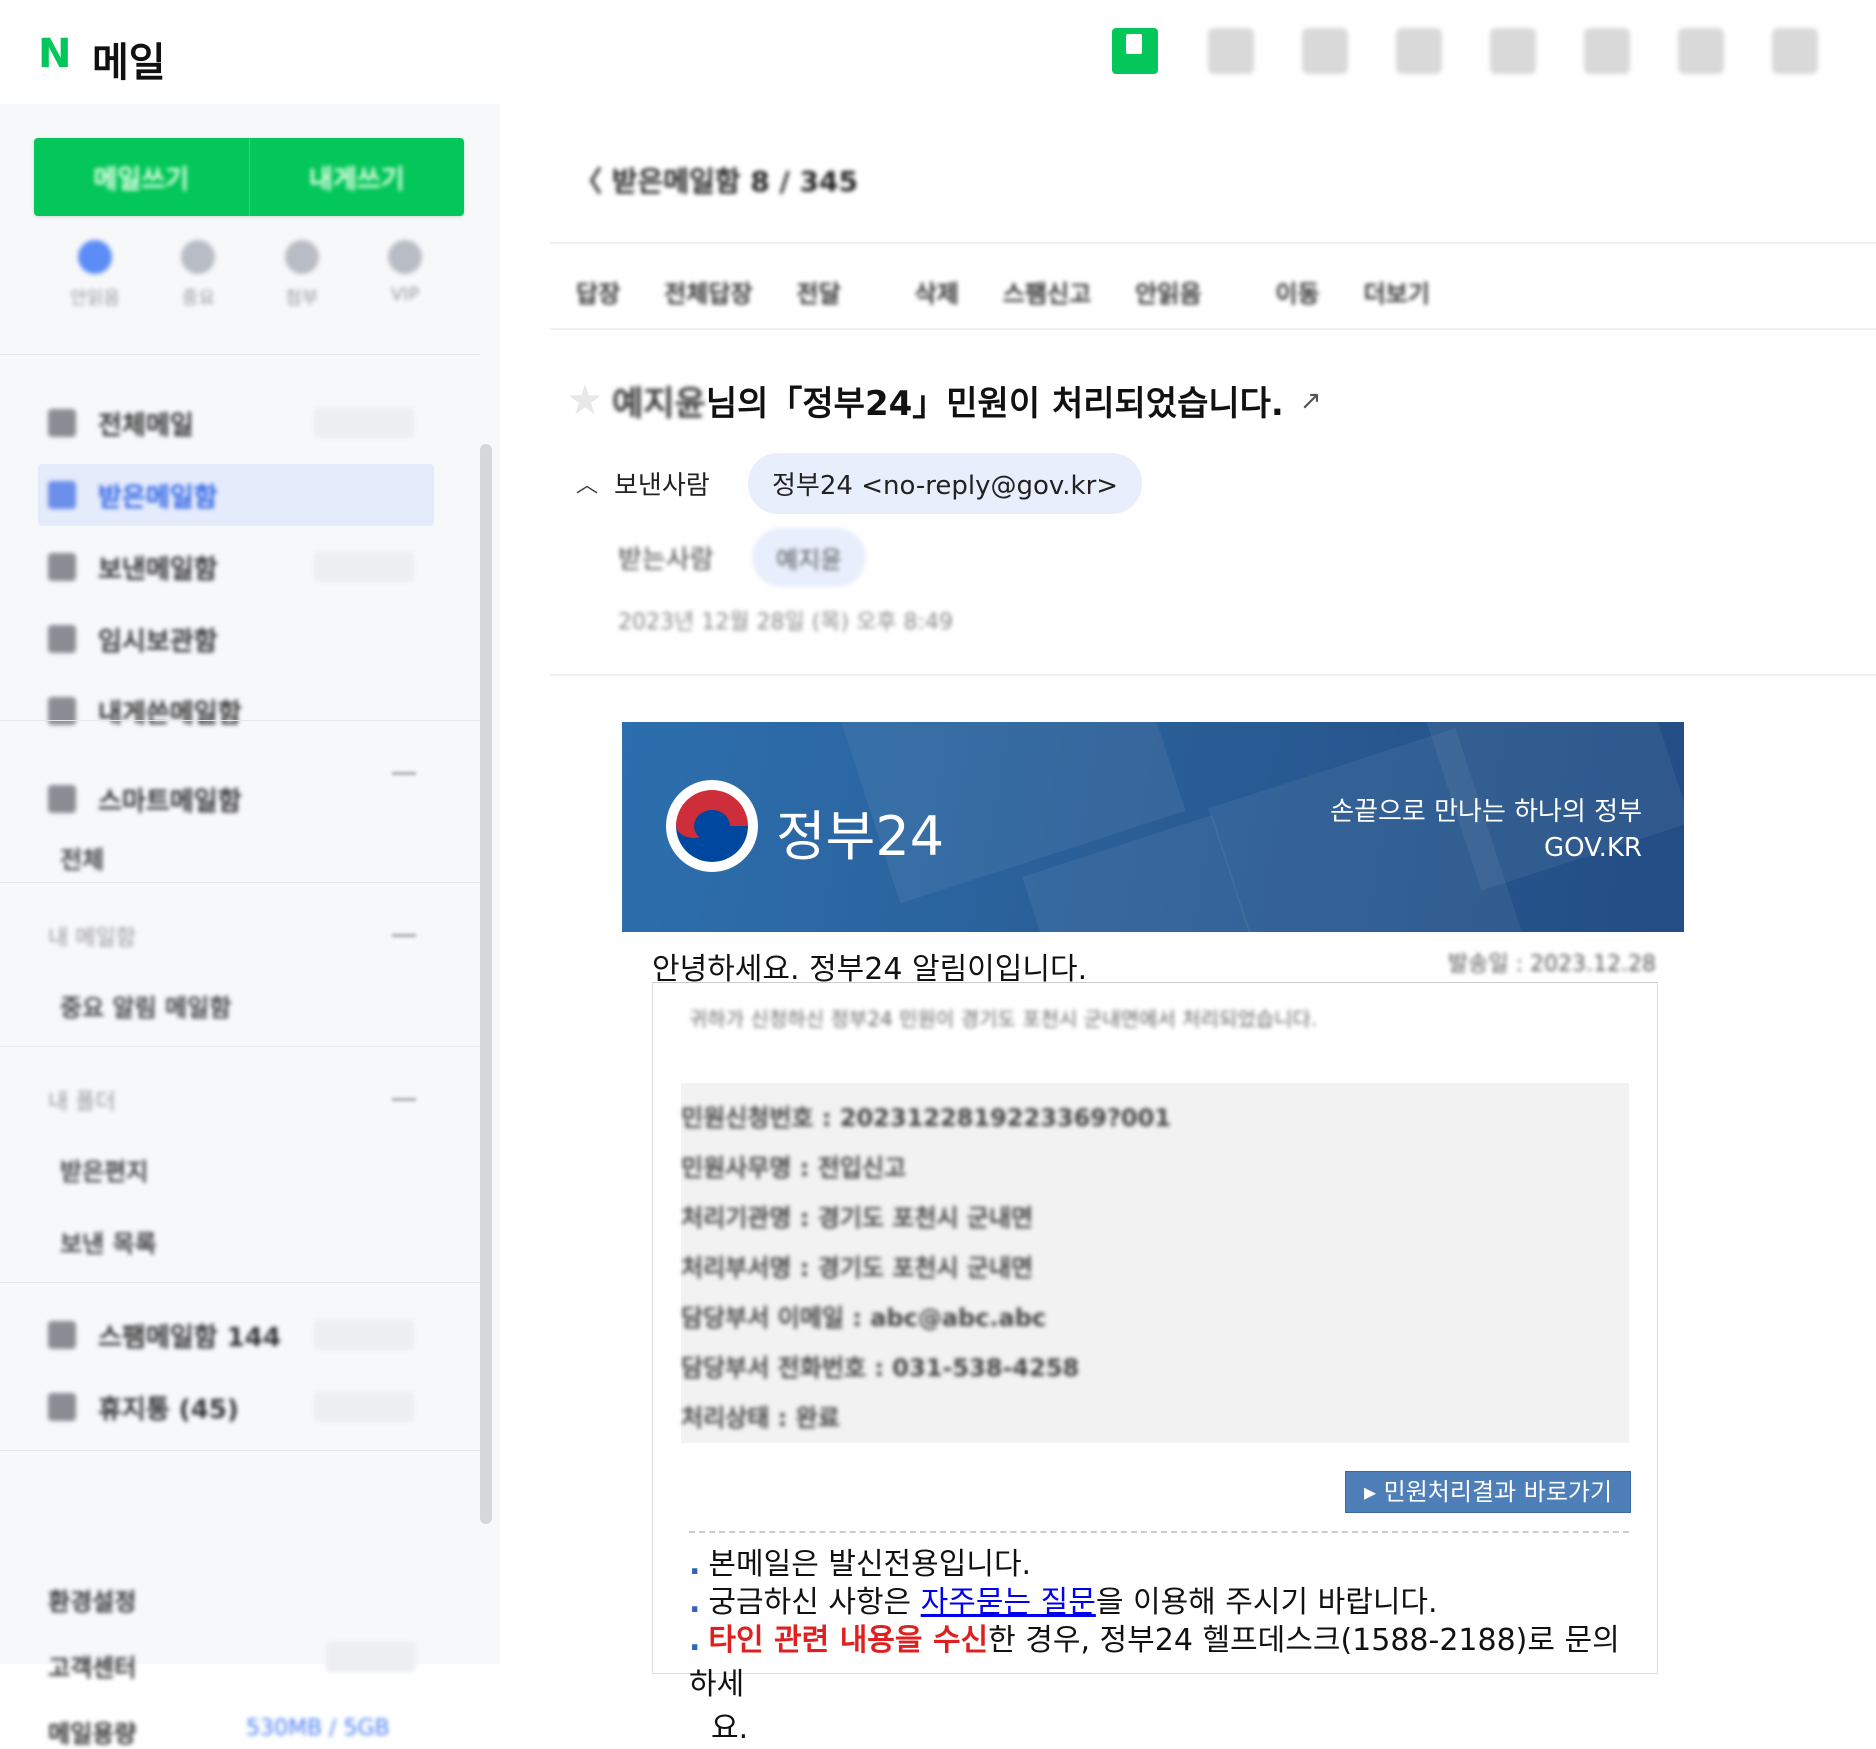  What do you see at coordinates (1311, 401) in the screenshot?
I see `external-link-icon: ↗` at bounding box center [1311, 401].